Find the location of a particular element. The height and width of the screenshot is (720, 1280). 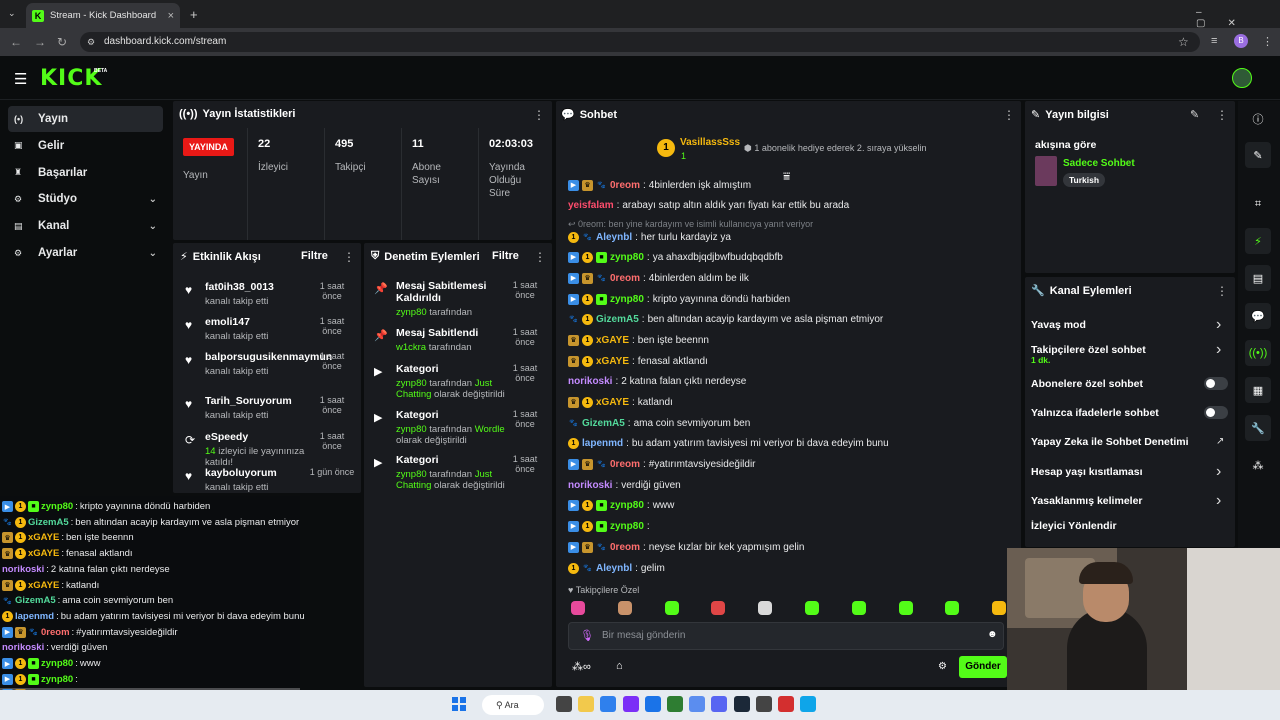

taskbar-search: ⚲ Ara is located at coordinates (513, 705).